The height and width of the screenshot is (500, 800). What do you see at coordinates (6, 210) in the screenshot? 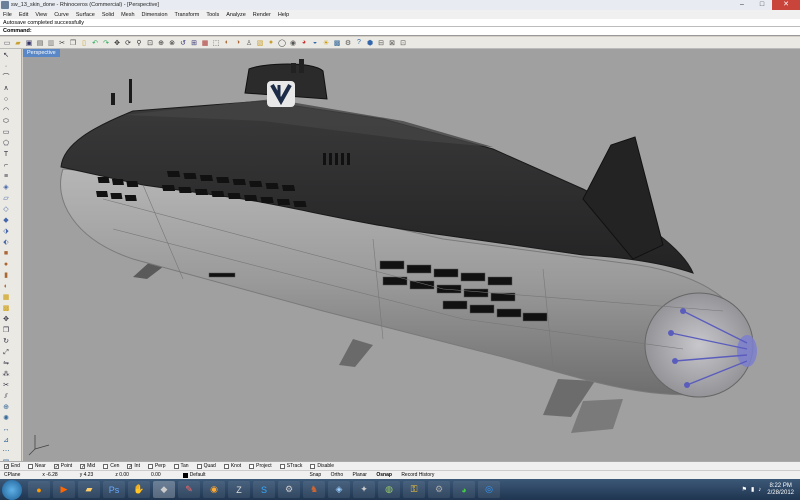
I see `loft-icon: ◇` at bounding box center [6, 210].